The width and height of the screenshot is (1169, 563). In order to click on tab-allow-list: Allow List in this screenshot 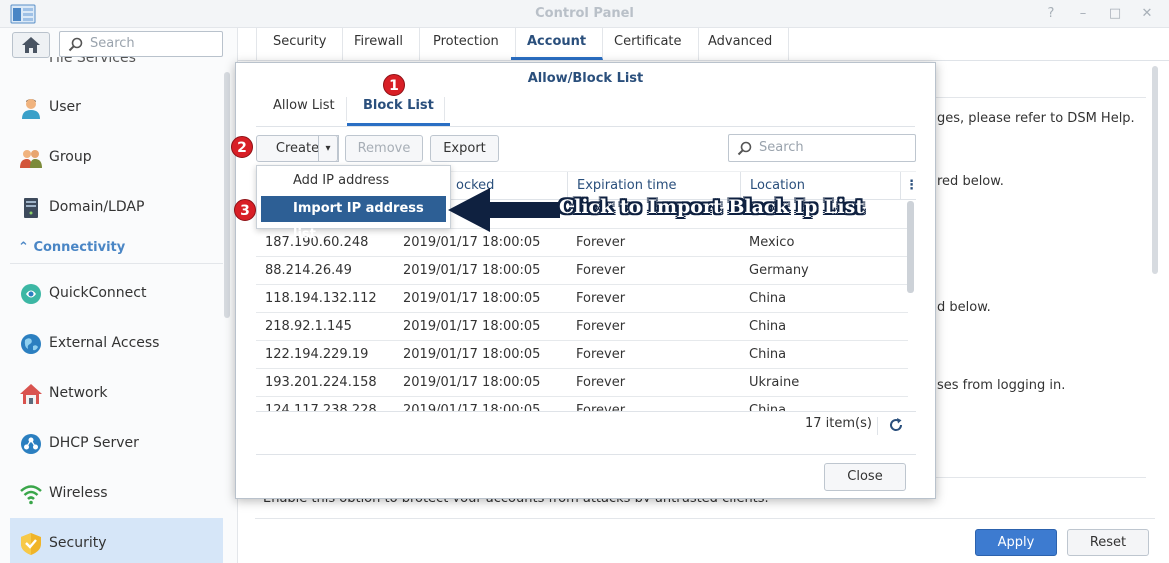, I will do `click(304, 110)`.